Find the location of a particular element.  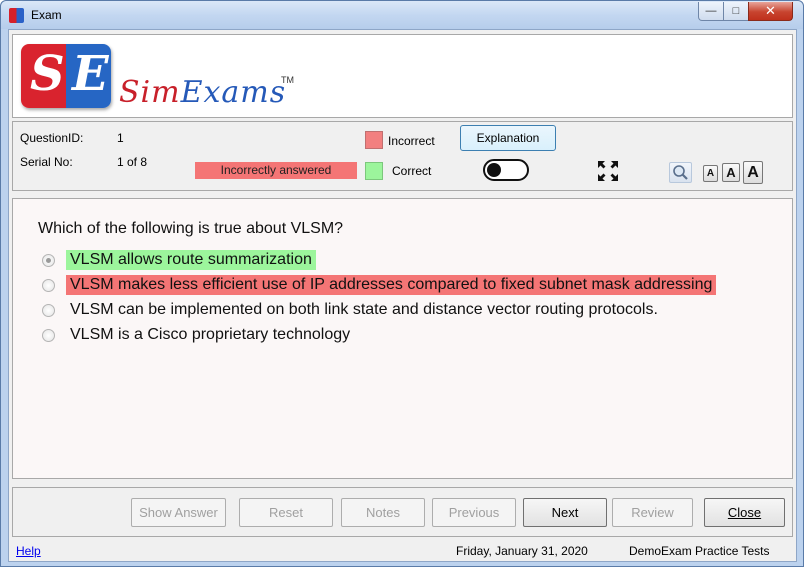

footer-product-name: DemoExam Practice Tests is located at coordinates (699, 551).